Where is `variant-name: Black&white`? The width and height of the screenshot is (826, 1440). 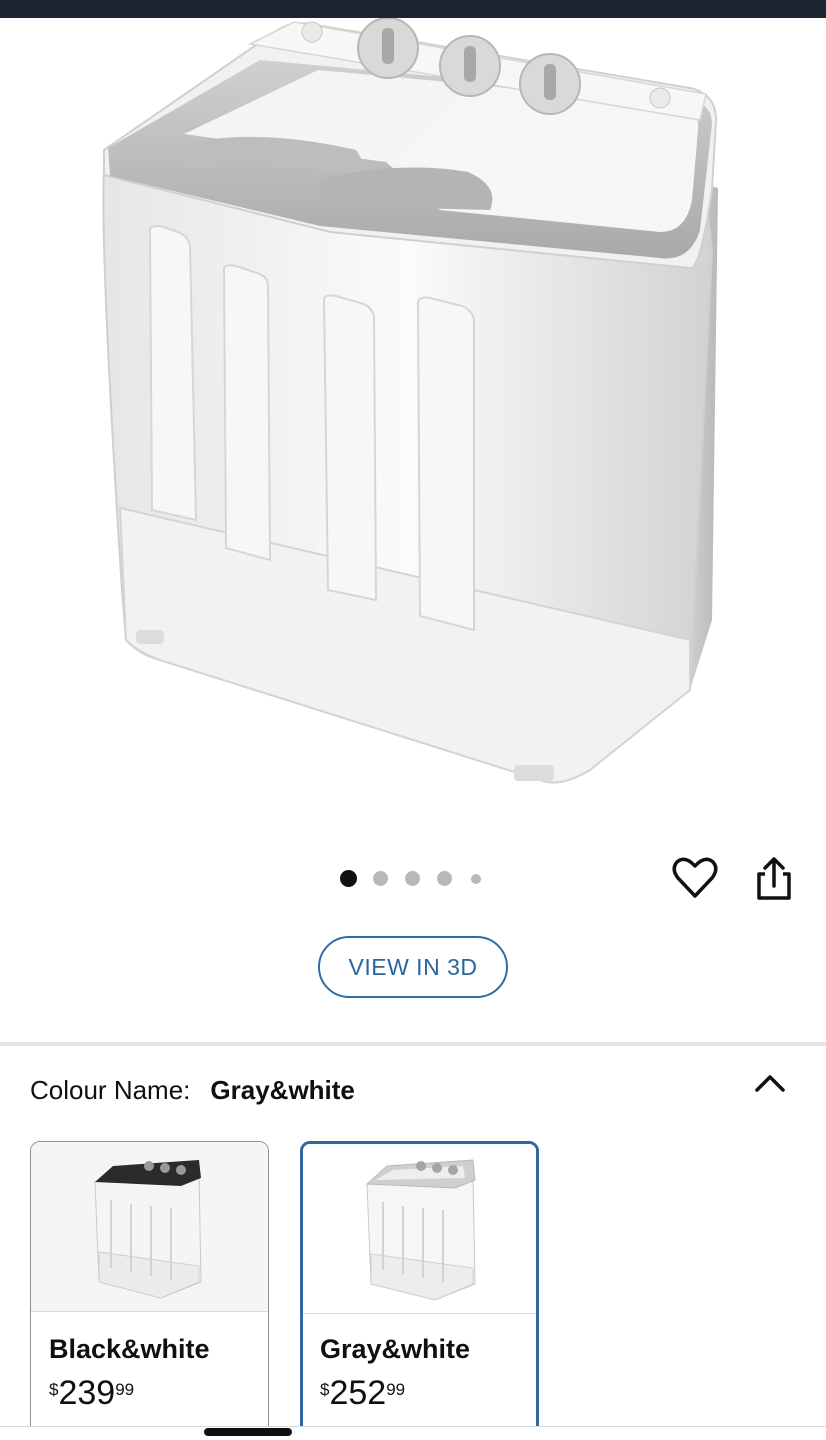
variant-name: Black&white is located at coordinates (129, 1349).